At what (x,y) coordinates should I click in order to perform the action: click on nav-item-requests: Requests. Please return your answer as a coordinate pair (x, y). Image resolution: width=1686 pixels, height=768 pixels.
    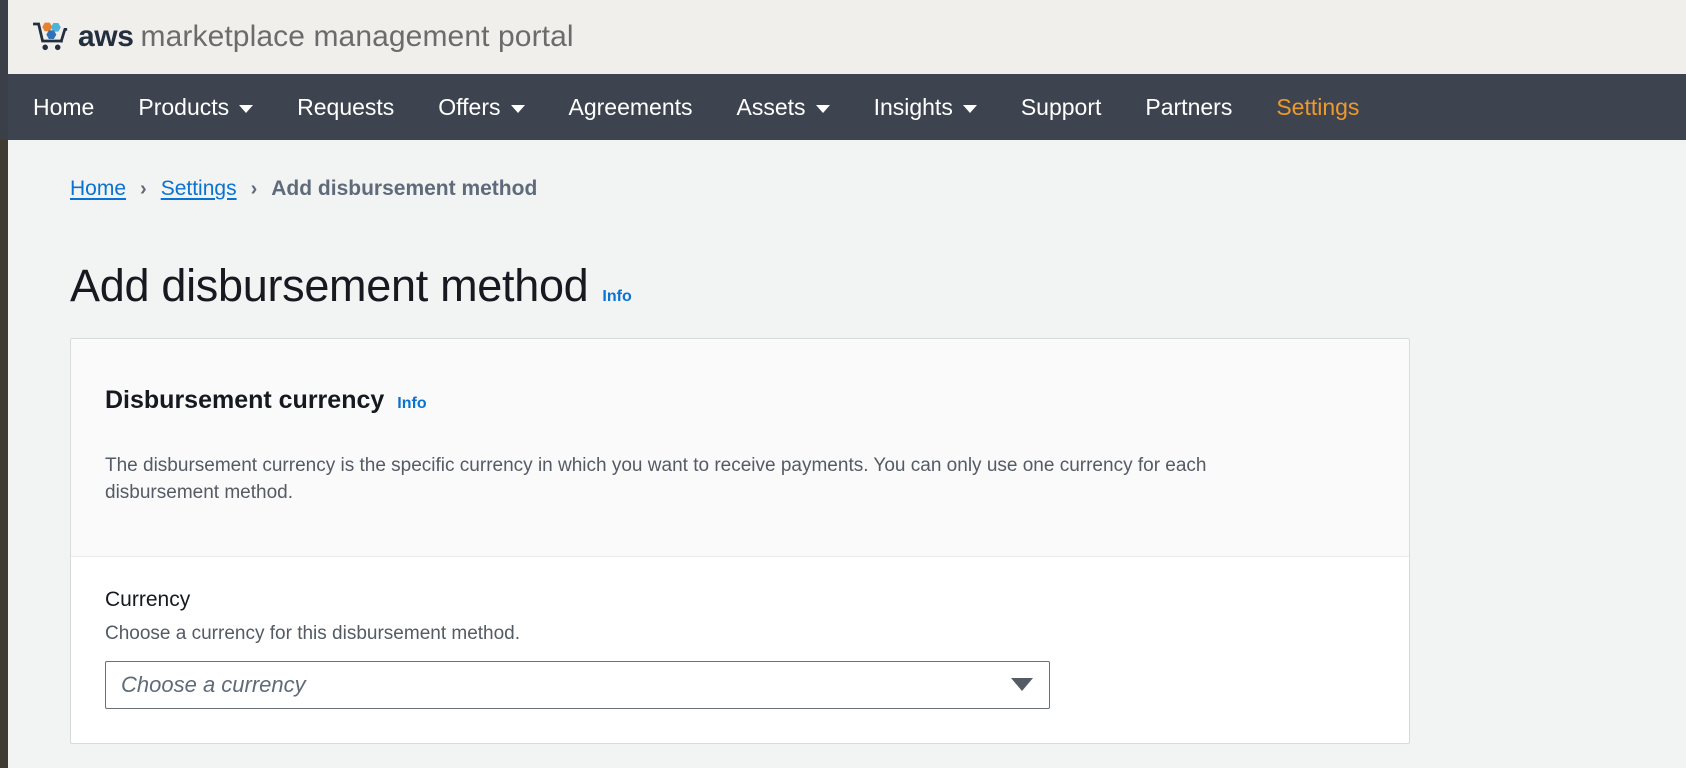
    Looking at the image, I should click on (346, 106).